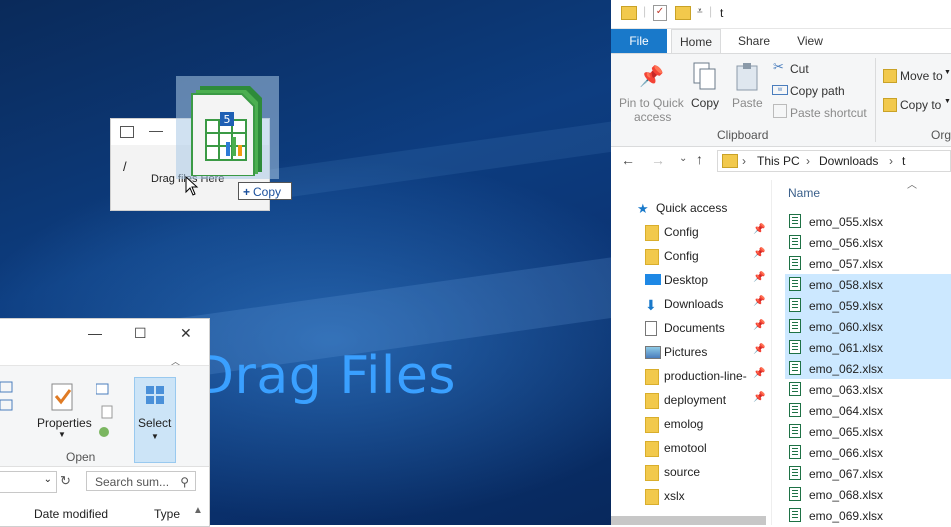 This screenshot has height=527, width=951. What do you see at coordinates (325, 376) in the screenshot?
I see `drag-files-overlay: Drag Files` at bounding box center [325, 376].